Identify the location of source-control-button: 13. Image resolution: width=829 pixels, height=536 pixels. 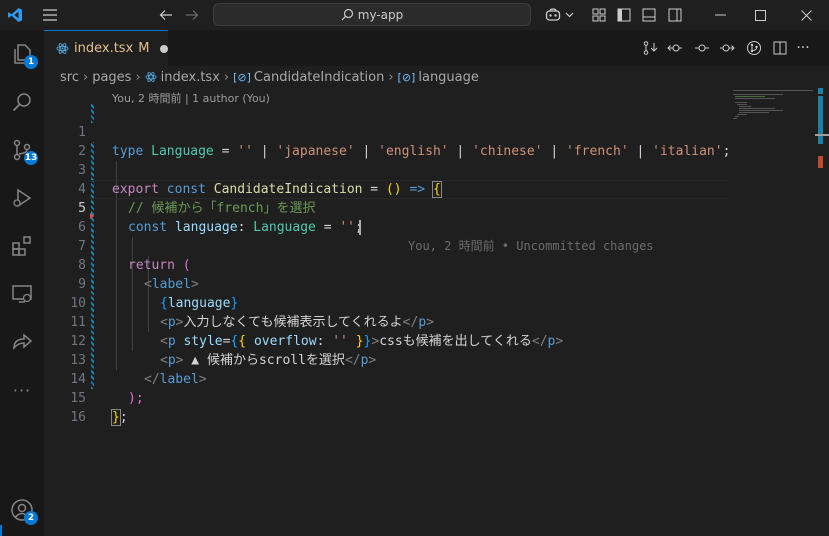
(22, 150).